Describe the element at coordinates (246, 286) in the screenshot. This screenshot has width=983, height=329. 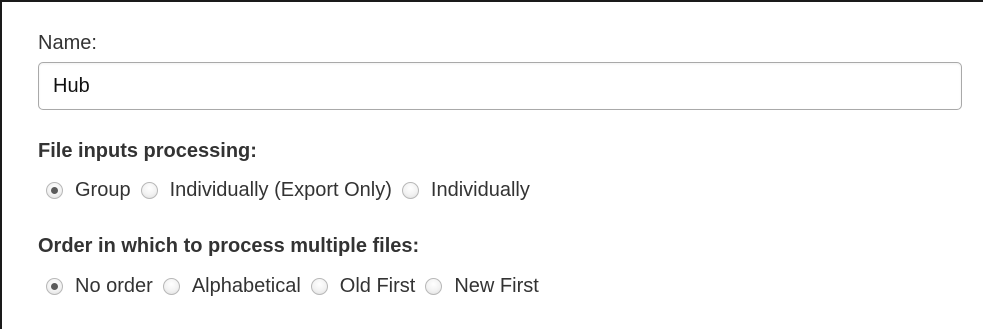
I see `radio-label-alphabetical: Alphabetical` at that location.